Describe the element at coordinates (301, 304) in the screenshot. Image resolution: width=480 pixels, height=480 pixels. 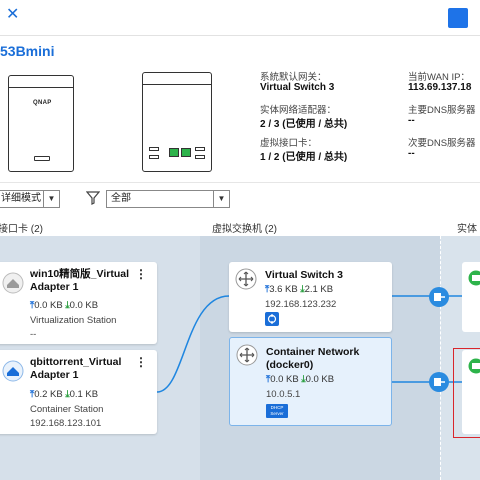
I see `switch-ip: 192.168.123.232` at that location.